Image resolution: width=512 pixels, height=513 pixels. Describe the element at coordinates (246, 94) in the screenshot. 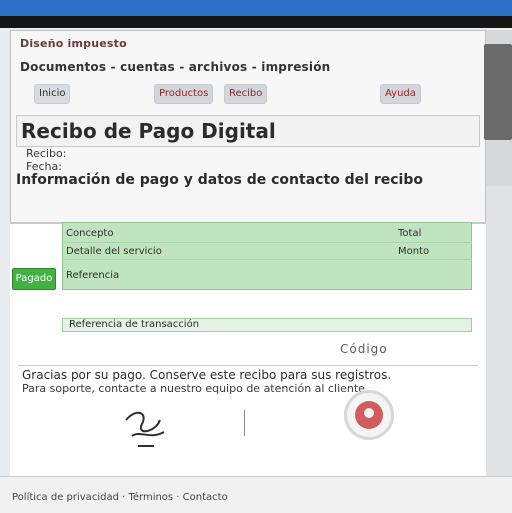

I see `nav-chip-receipt: Recibo` at that location.